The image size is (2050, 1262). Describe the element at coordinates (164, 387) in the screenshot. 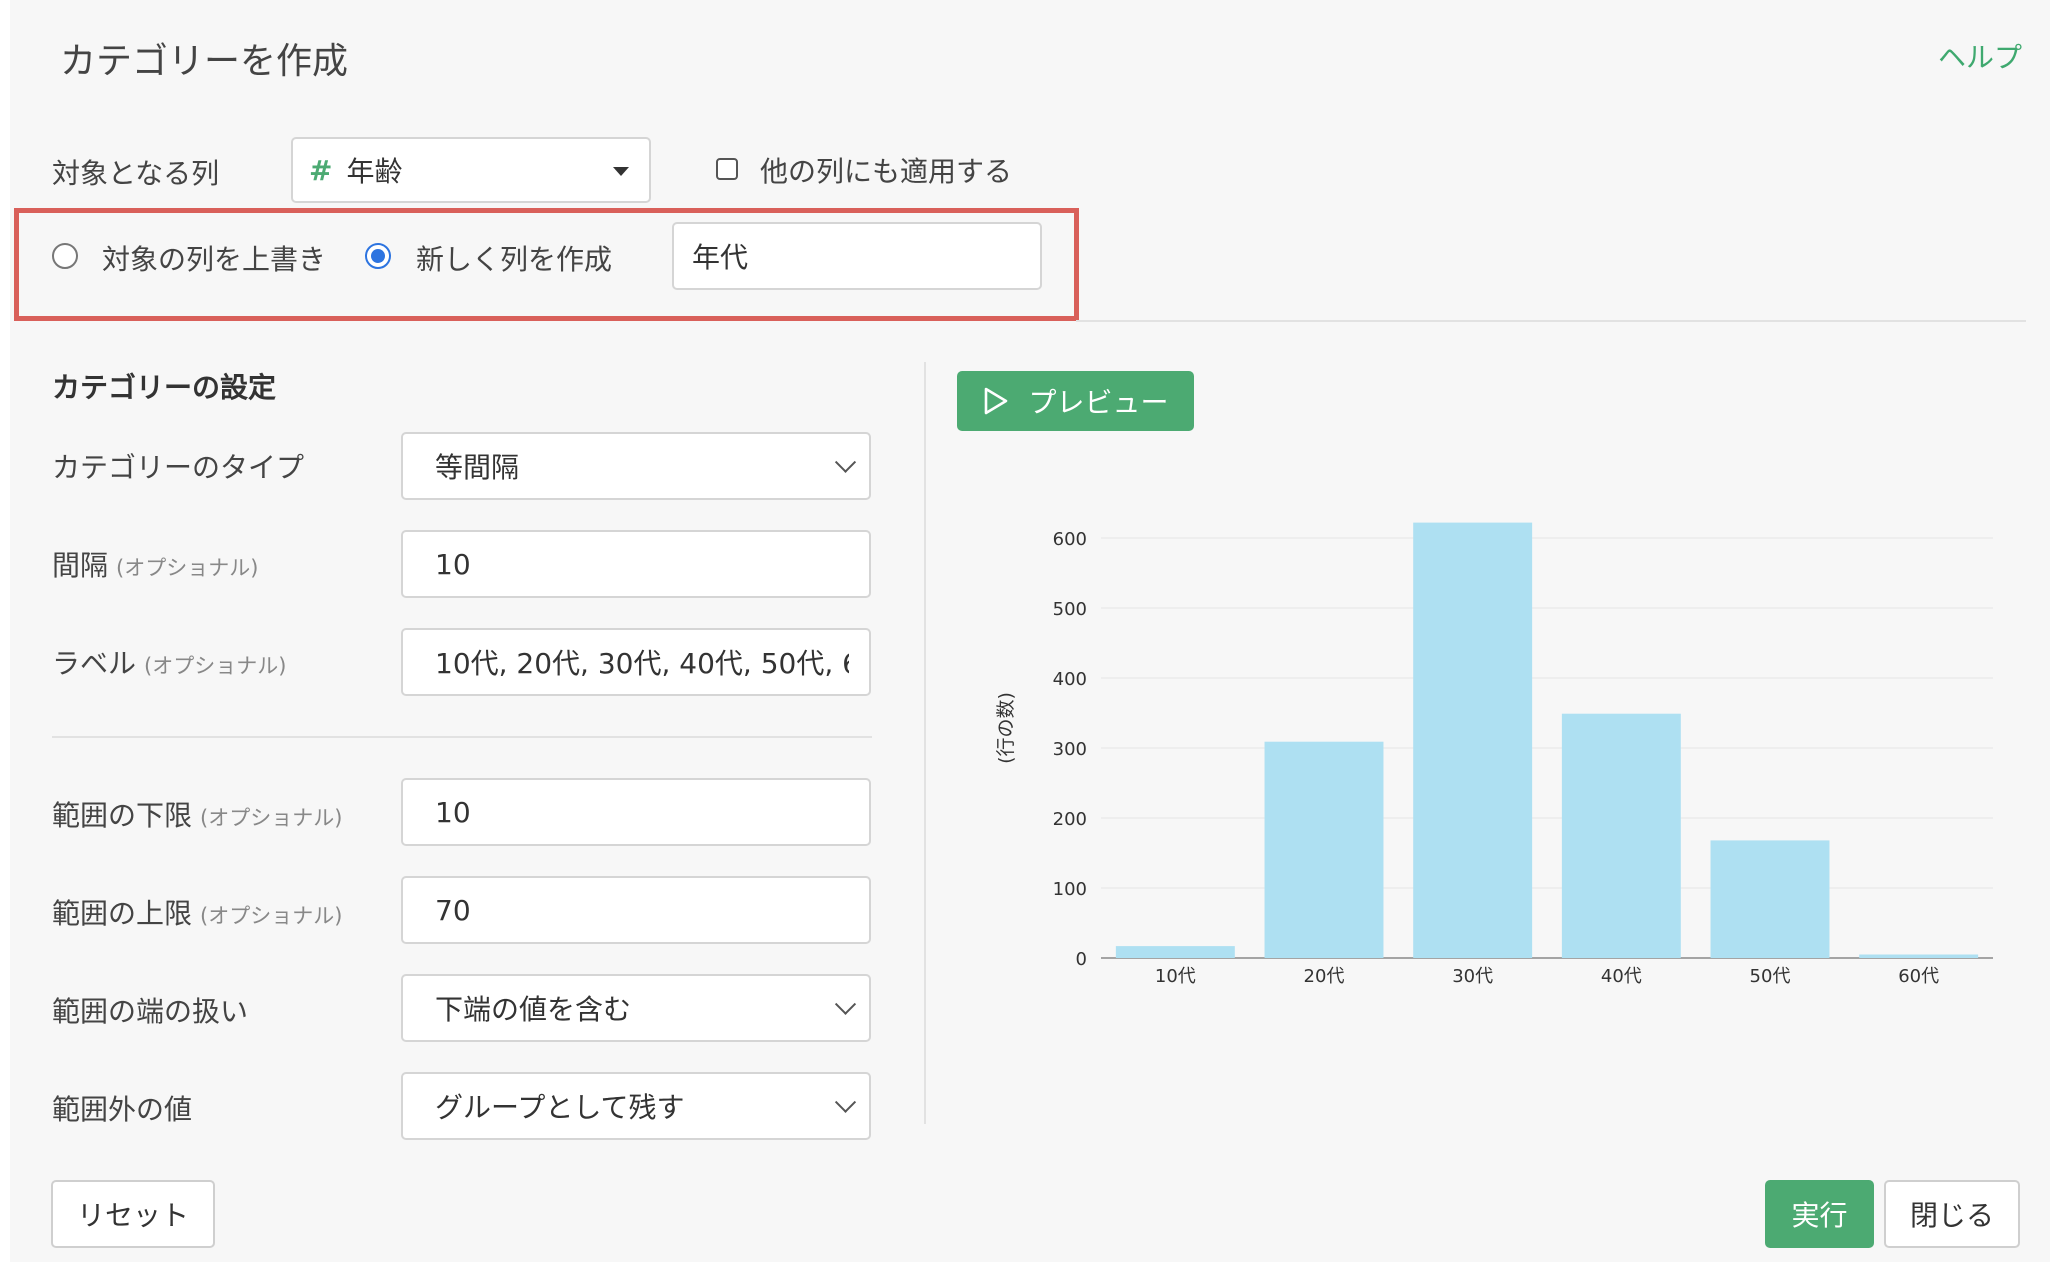

I see `settings-section-title: カテゴリーの設定` at that location.